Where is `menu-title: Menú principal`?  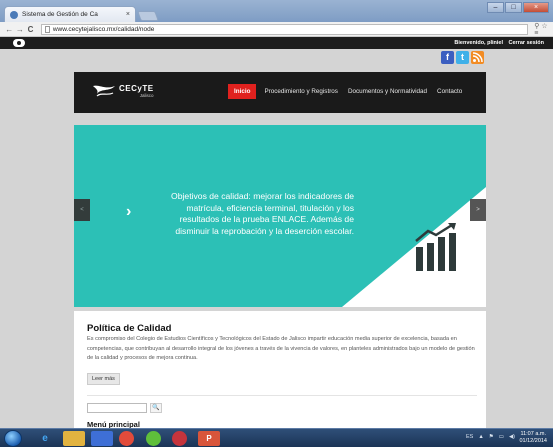 menu-title: Menú principal is located at coordinates (113, 424).